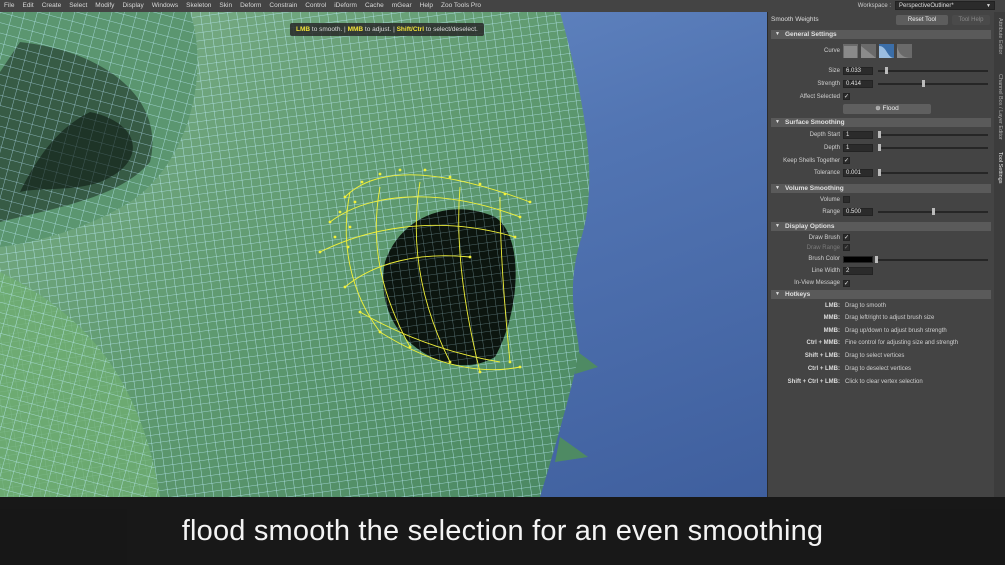 Image resolution: width=1005 pixels, height=565 pixels. I want to click on curve-flat-button, so click(850, 51).